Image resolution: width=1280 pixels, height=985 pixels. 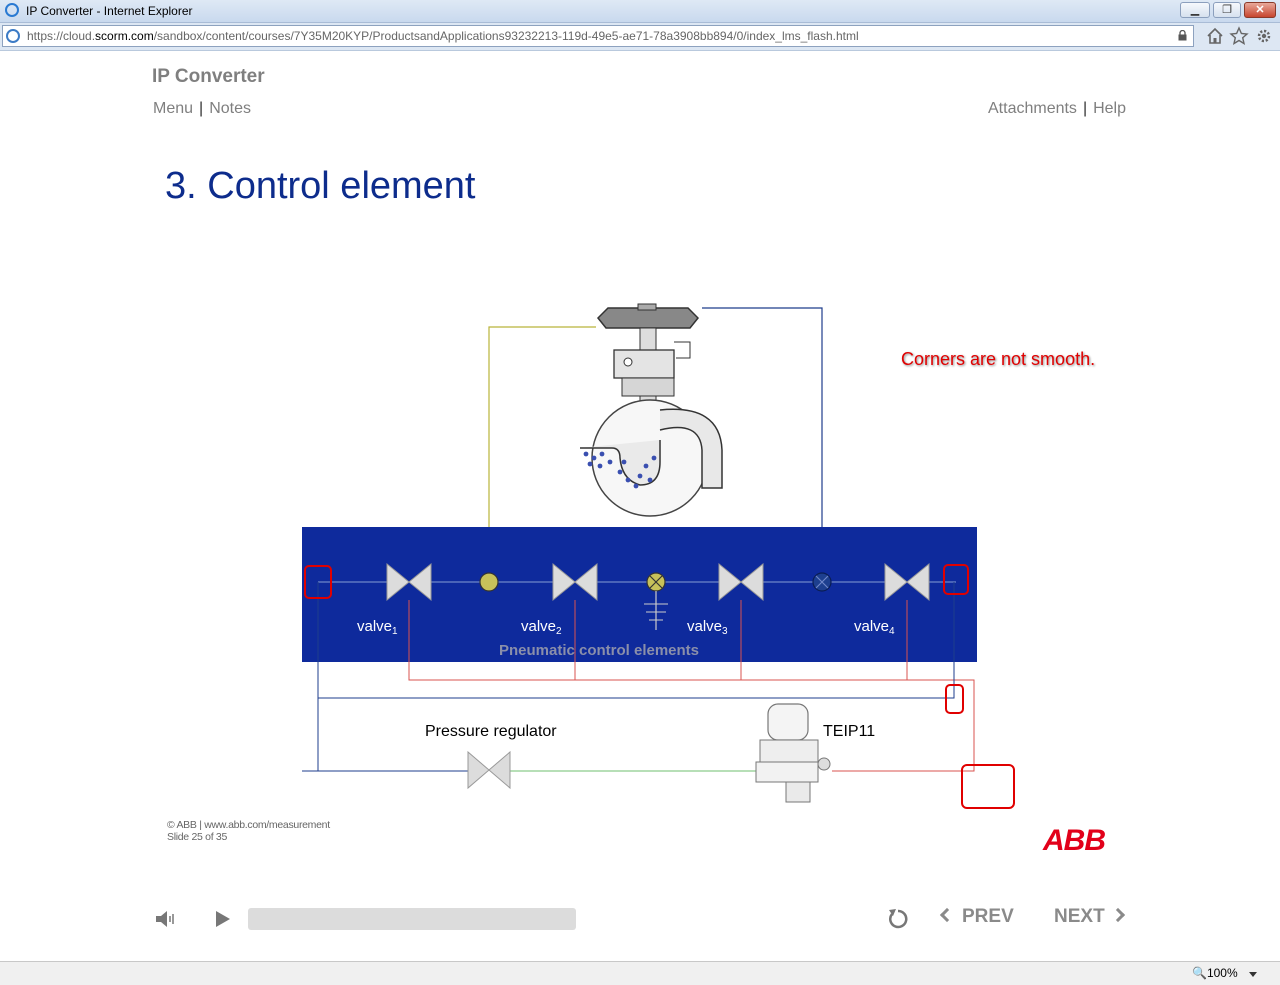 What do you see at coordinates (874, 627) in the screenshot?
I see `valve-4-label: valve4` at bounding box center [874, 627].